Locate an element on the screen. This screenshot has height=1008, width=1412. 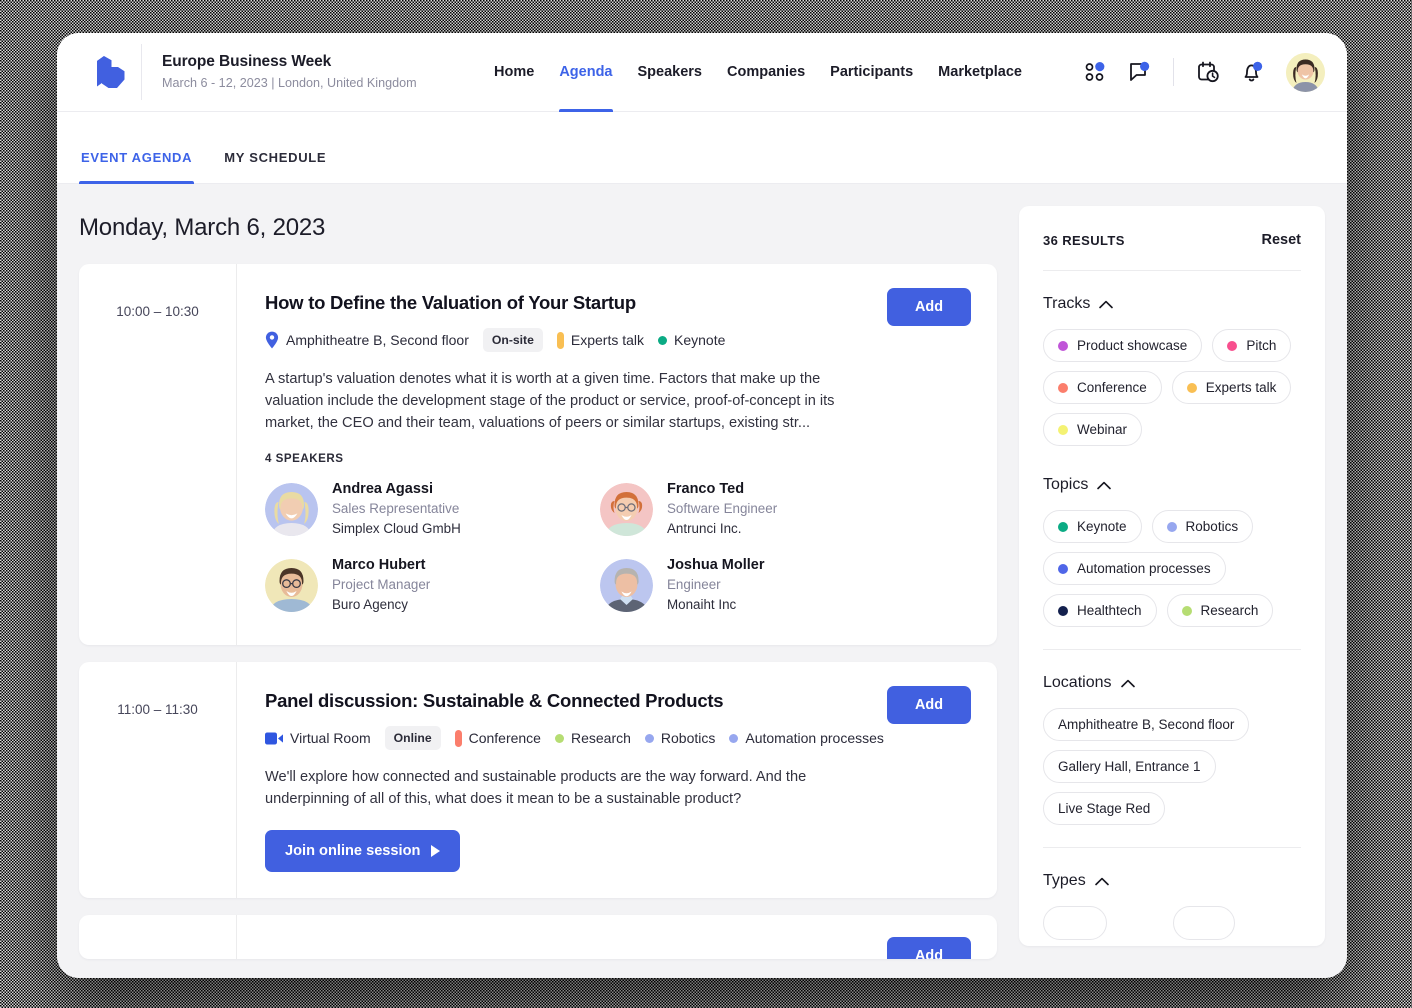
filter-chip: Webinar is located at coordinates (1093, 429).